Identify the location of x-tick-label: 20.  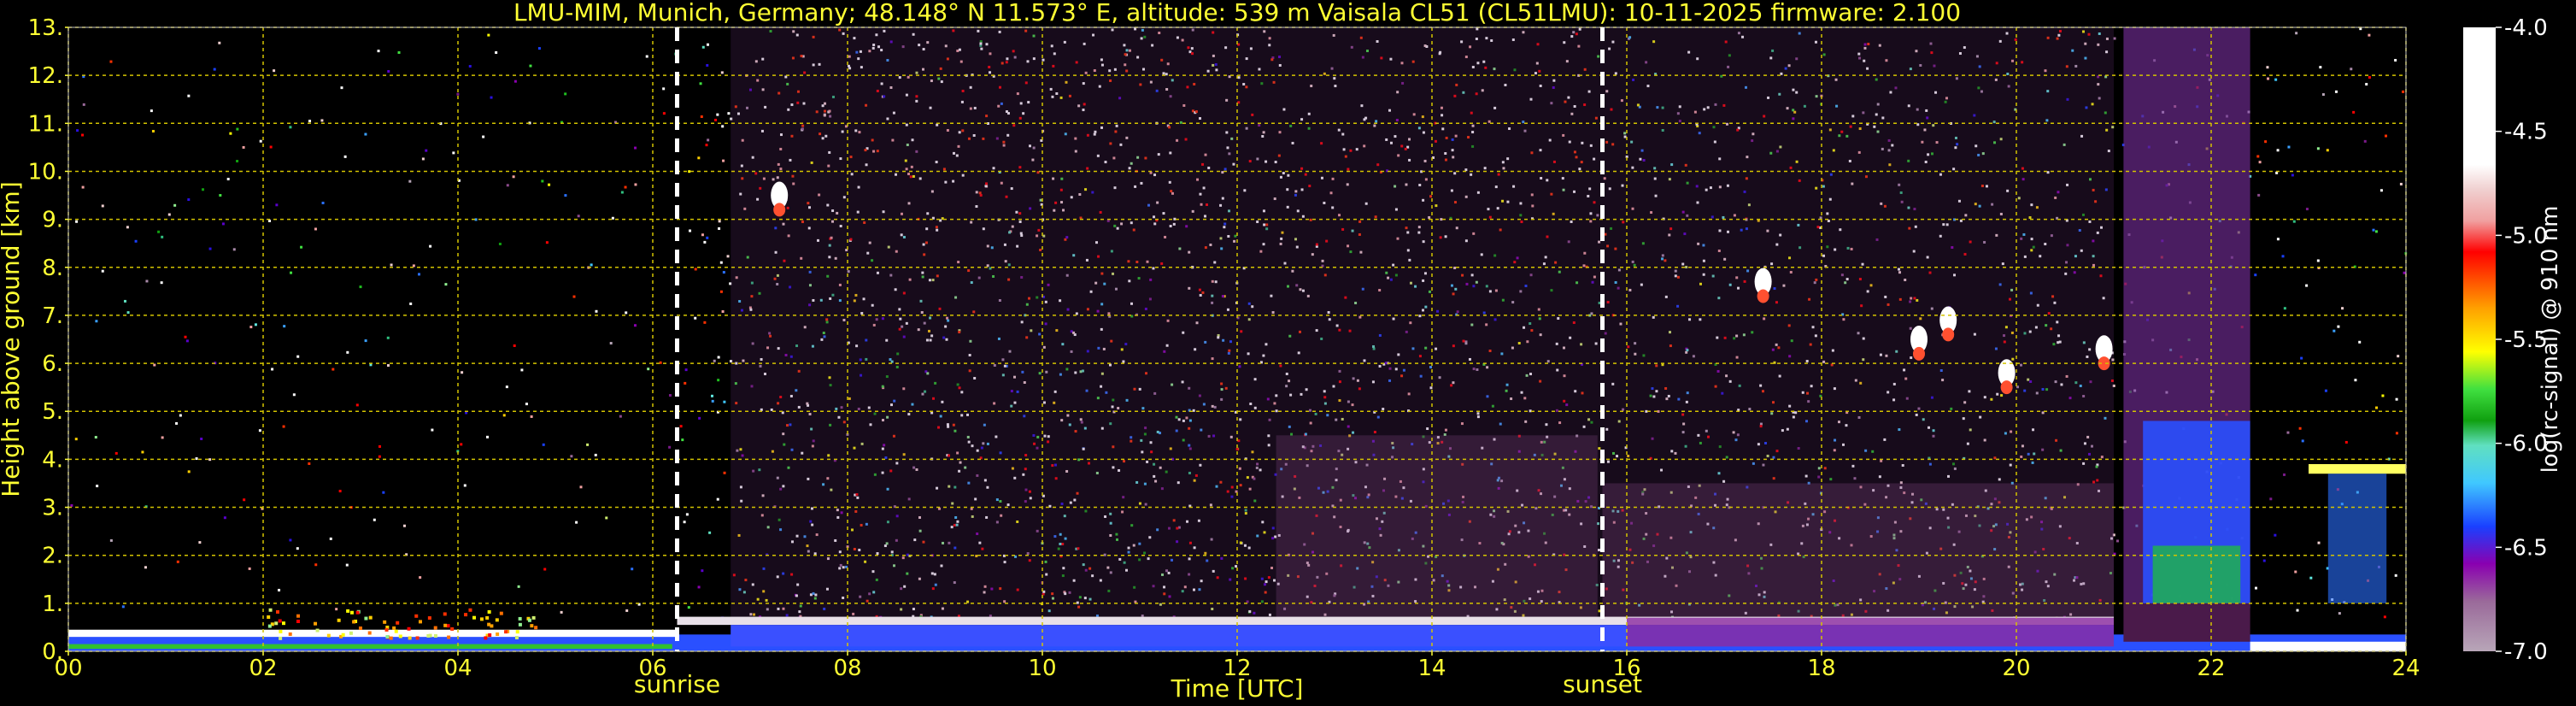
(2016, 668).